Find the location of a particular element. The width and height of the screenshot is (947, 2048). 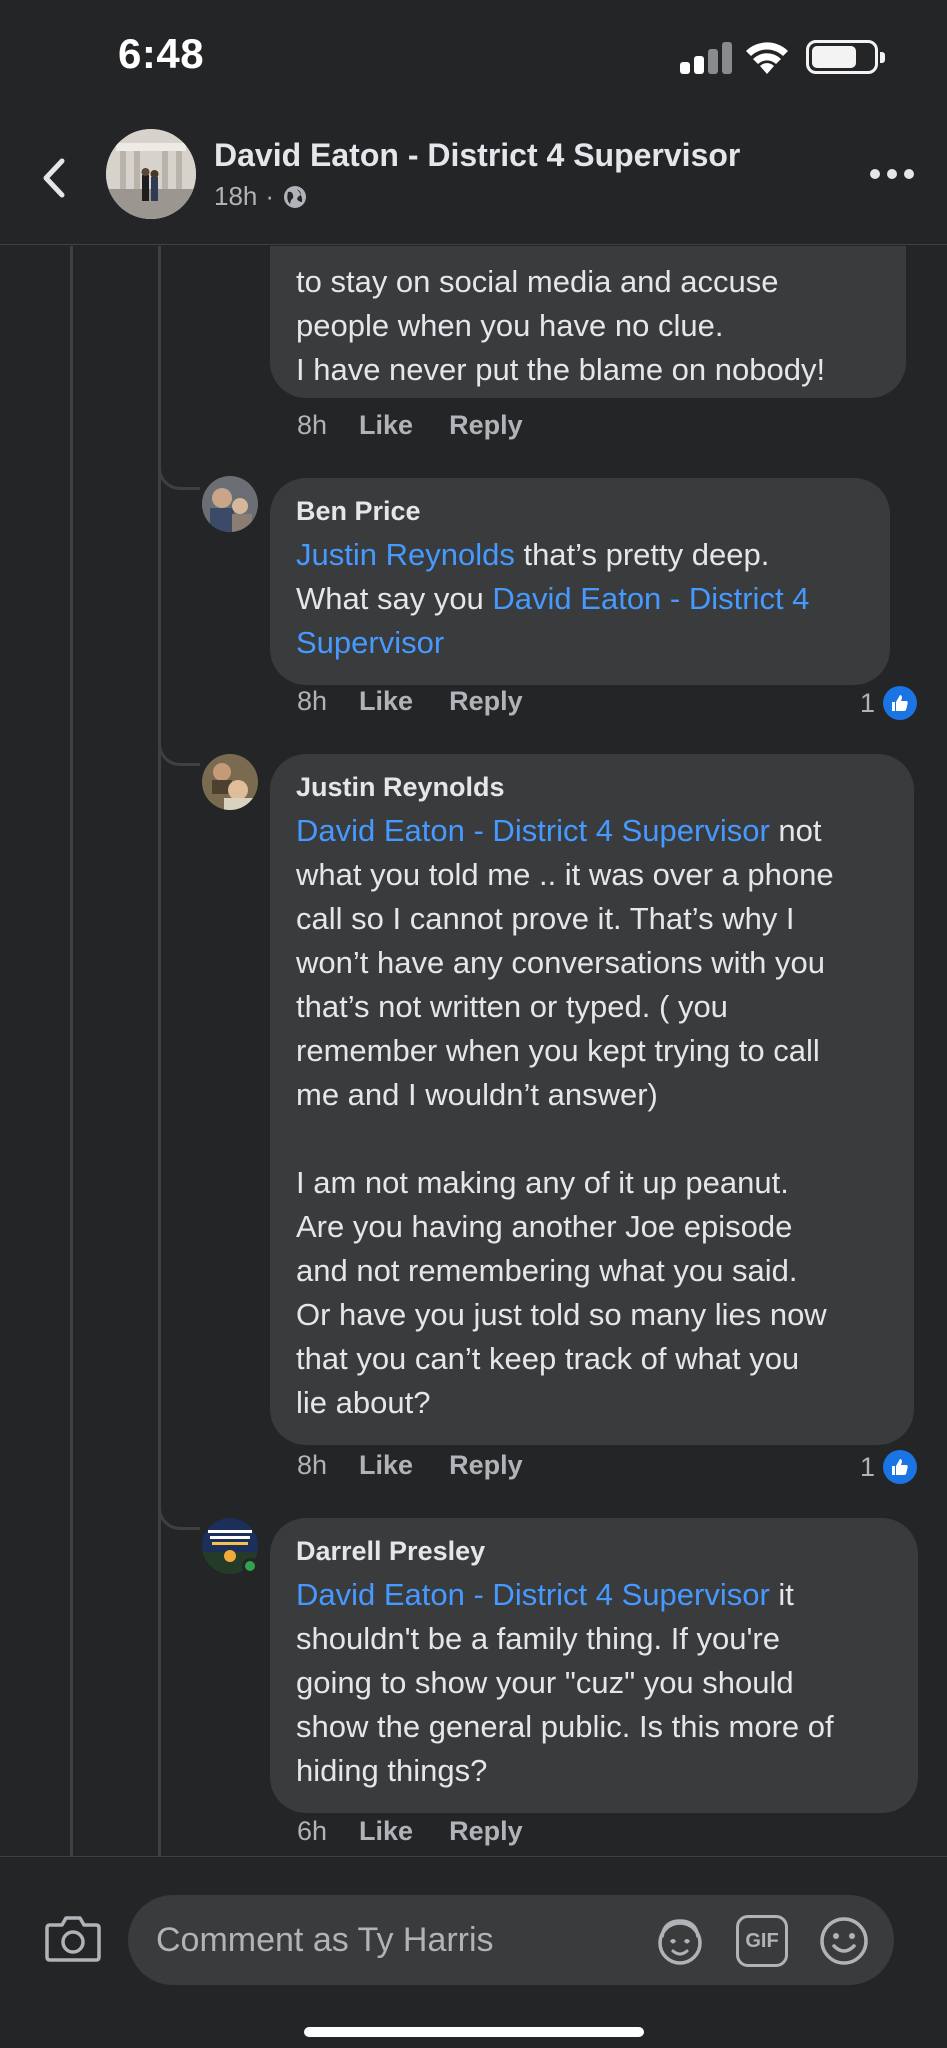

home-indicator is located at coordinates (474, 2032).